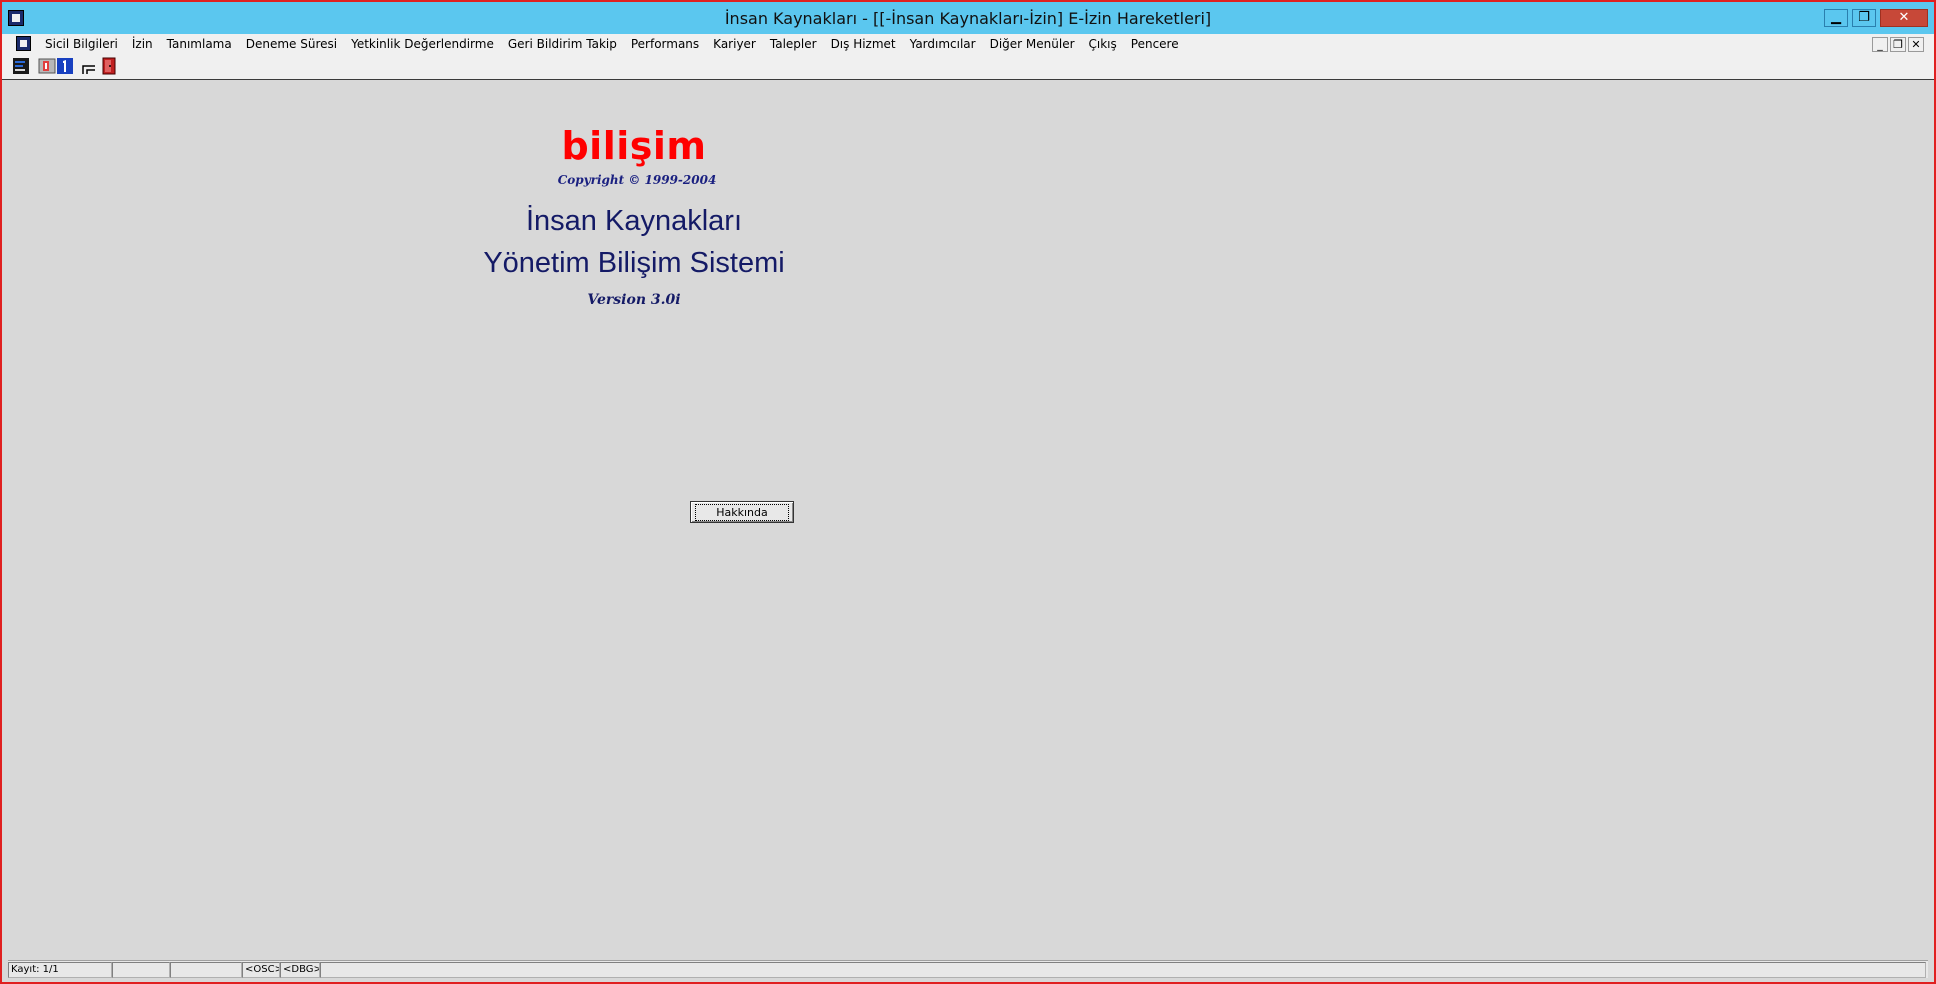 The image size is (1936, 984). I want to click on menu-cikis: Çıkış, so click(1103, 44).